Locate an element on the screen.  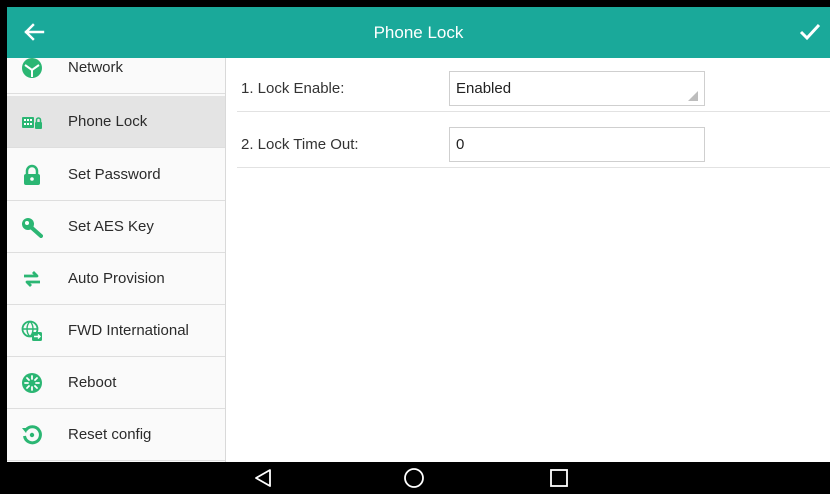
sidebar-item-fwd-international: FWD International is located at coordinates (116, 331).